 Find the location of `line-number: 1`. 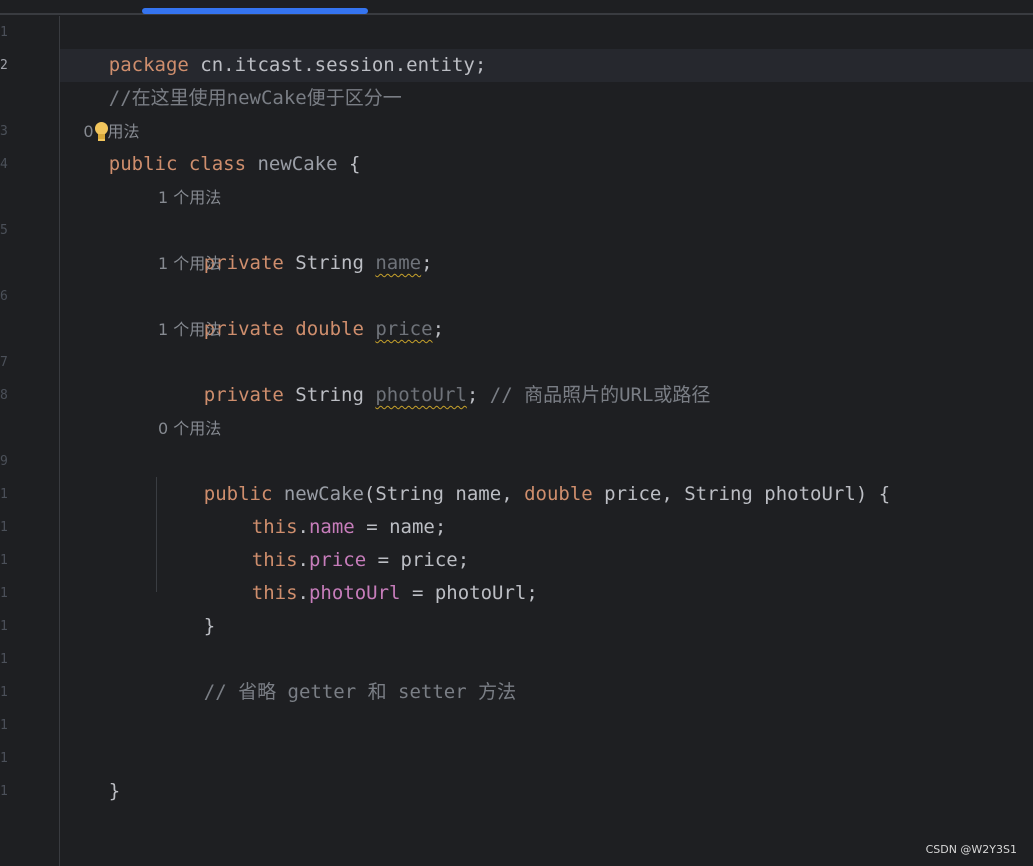

line-number: 1 is located at coordinates (4, 32).